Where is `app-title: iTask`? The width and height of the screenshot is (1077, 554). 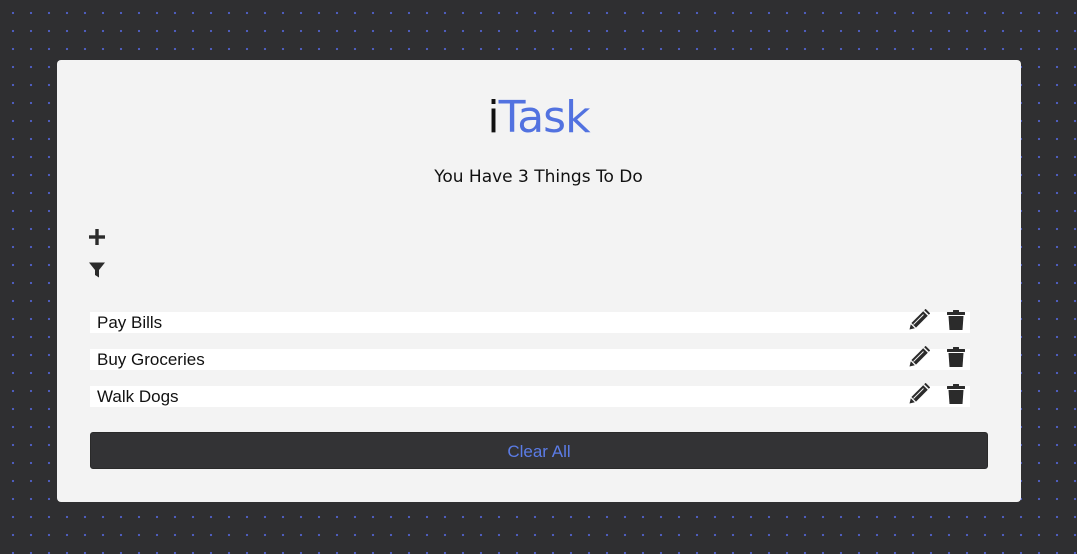
app-title: iTask is located at coordinates (538, 118).